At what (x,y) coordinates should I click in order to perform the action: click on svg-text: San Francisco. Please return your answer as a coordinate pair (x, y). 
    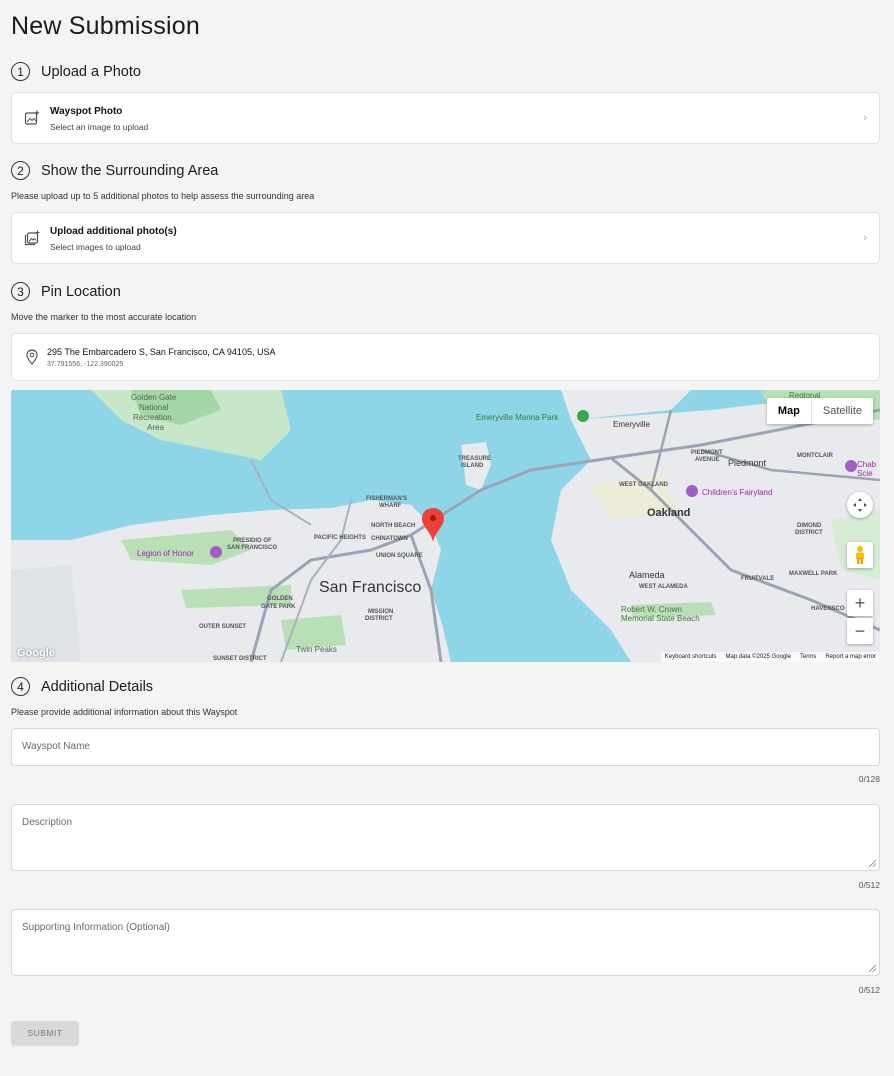
    Looking at the image, I should click on (370, 587).